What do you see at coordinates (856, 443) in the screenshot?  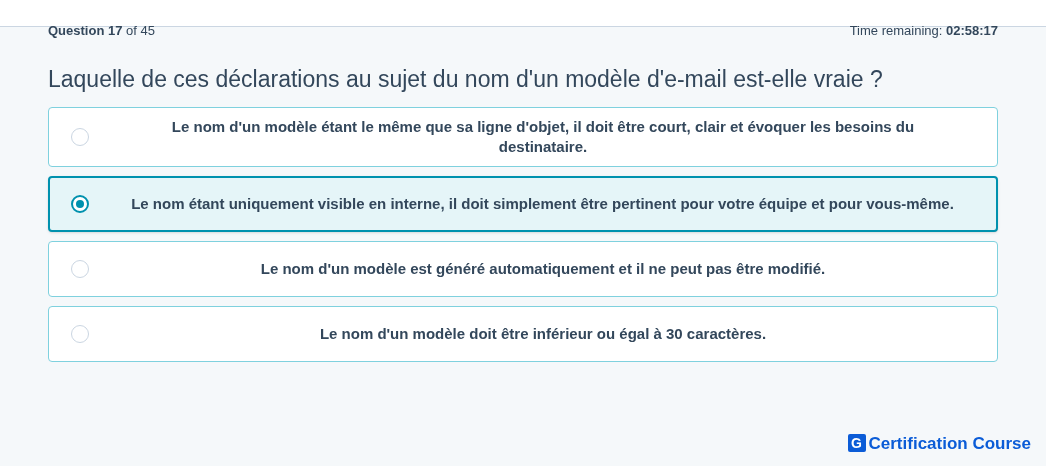 I see `logo-mark: G` at bounding box center [856, 443].